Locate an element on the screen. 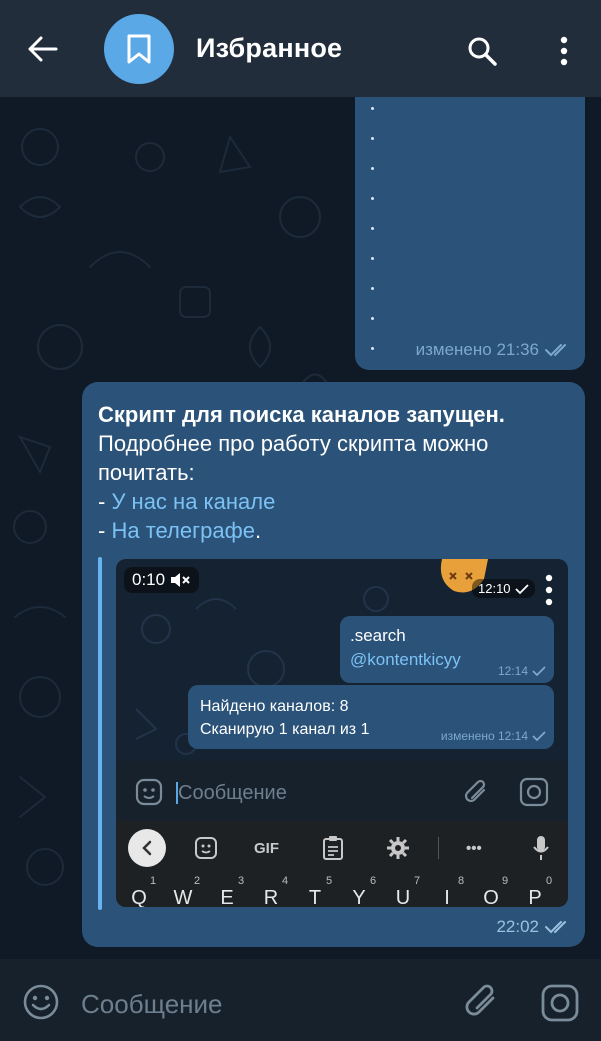 The width and height of the screenshot is (601, 1041). muted-speaker-icon is located at coordinates (180, 580).